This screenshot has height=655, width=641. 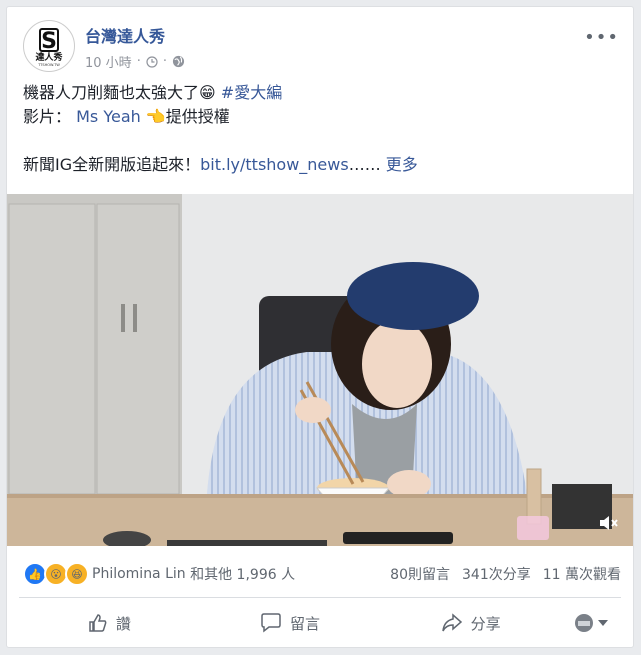 What do you see at coordinates (320, 141) in the screenshot?
I see `text-blank-line` at bounding box center [320, 141].